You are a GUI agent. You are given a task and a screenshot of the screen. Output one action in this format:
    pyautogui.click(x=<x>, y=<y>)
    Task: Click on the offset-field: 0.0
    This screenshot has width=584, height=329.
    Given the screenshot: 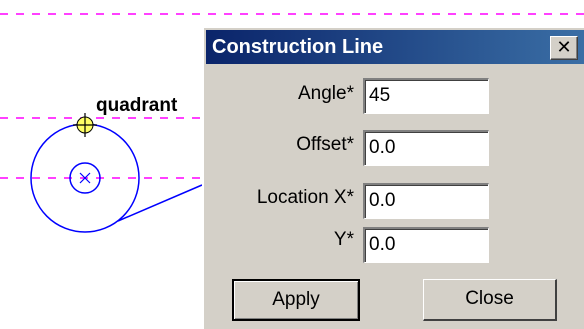 What is the action you would take?
    pyautogui.click(x=426, y=148)
    